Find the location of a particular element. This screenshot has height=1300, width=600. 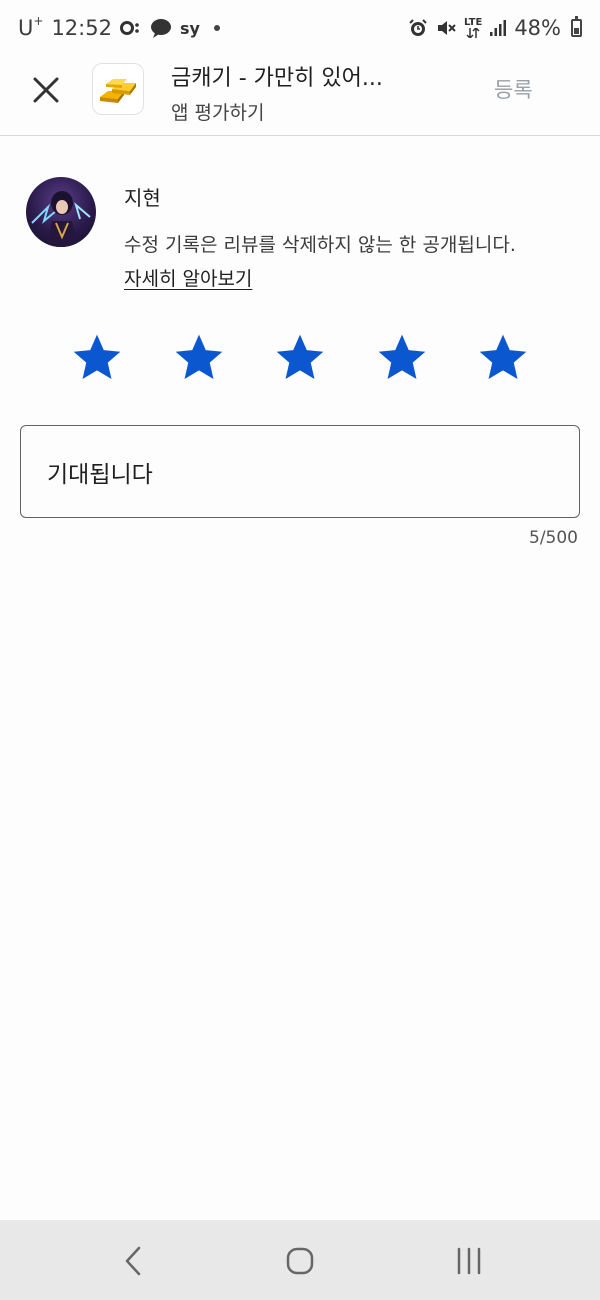

close-icon is located at coordinates (46, 90).